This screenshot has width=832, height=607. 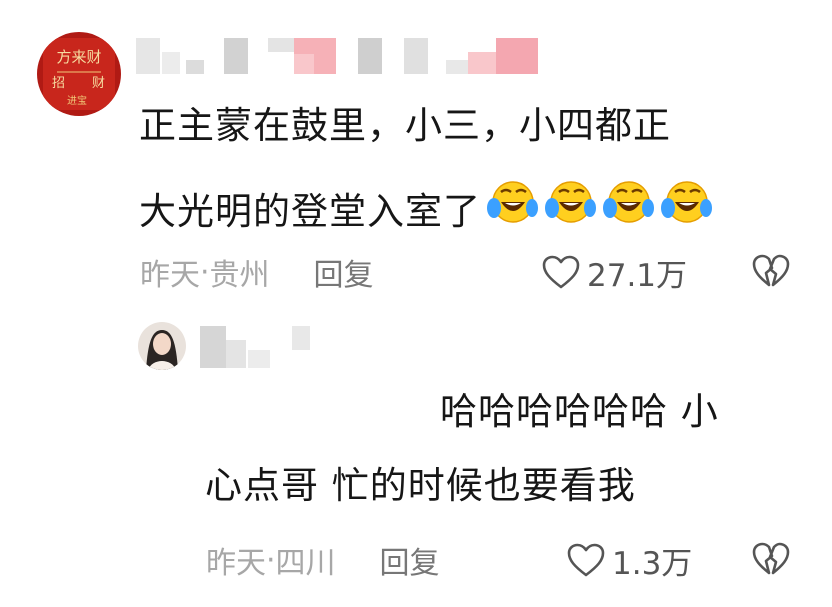 I want to click on comment-text-line: 心点哥 忙的时候也要看我, so click(x=420, y=485).